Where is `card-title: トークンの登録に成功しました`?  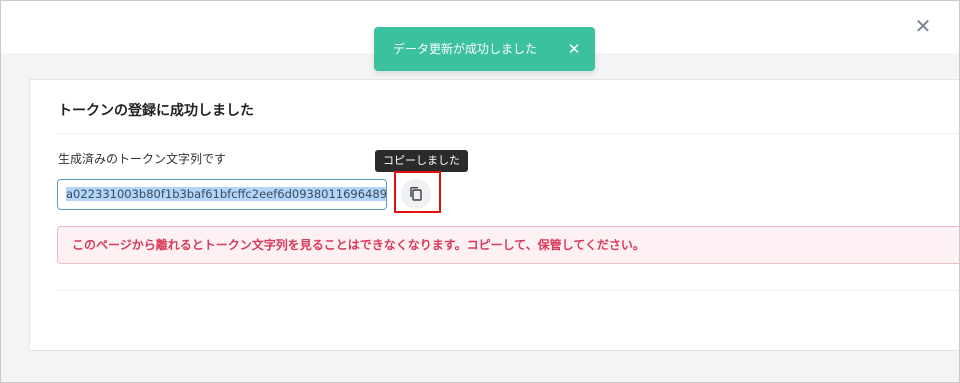 card-title: トークンの登録に成功しました is located at coordinates (156, 111).